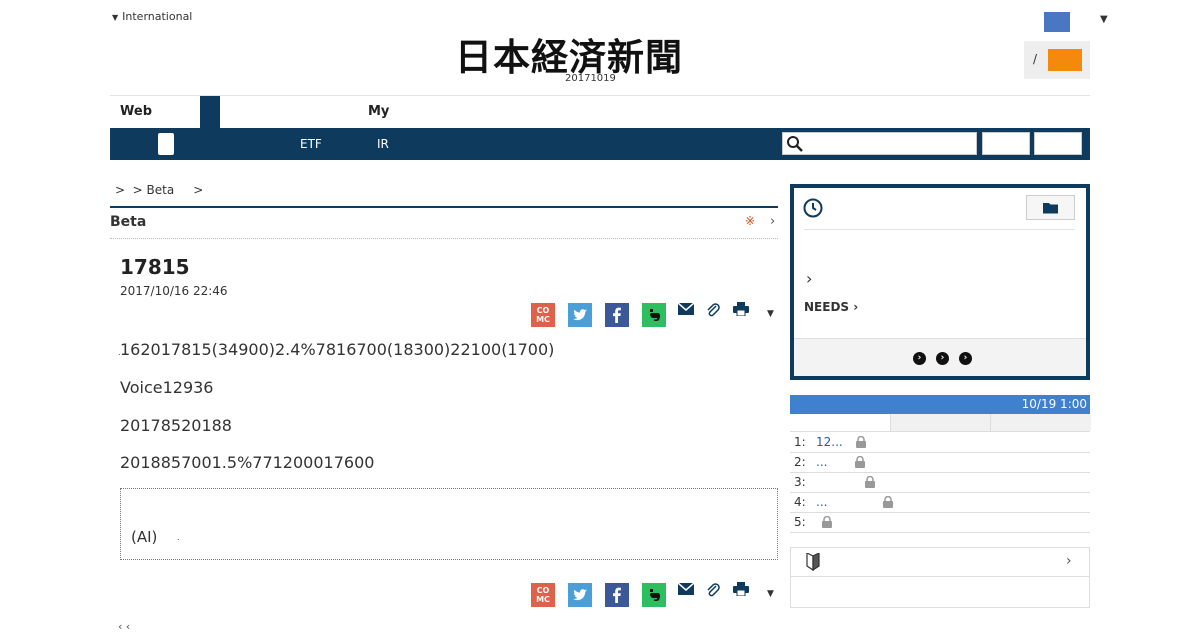  What do you see at coordinates (1058, 143) in the screenshot?
I see `search-option-button` at bounding box center [1058, 143].